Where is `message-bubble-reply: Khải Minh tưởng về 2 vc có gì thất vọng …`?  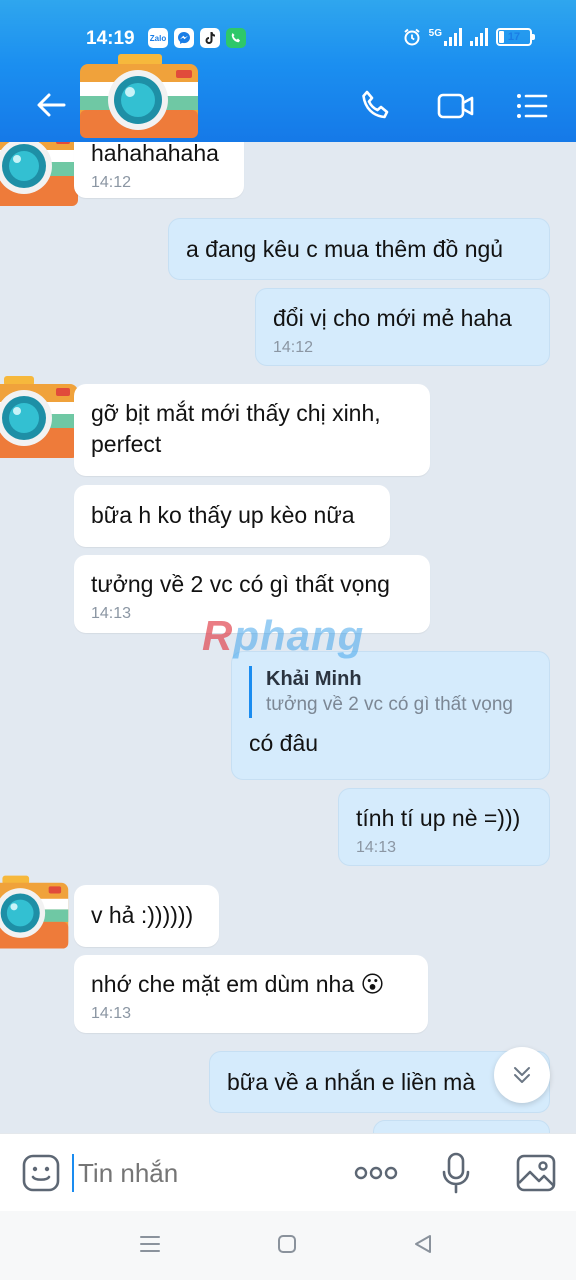 message-bubble-reply: Khải Minh tưởng về 2 vc có gì thất vọng … is located at coordinates (390, 715).